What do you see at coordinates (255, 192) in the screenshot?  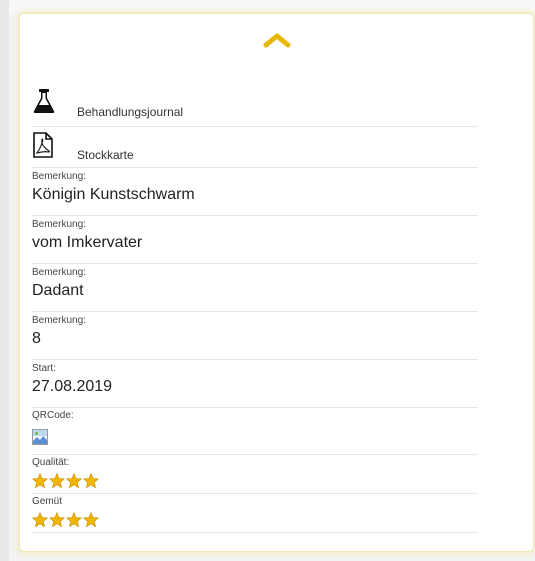 I see `field-bemerkung-koenigin: Bemerkung: Königin Kunstschwarm` at bounding box center [255, 192].